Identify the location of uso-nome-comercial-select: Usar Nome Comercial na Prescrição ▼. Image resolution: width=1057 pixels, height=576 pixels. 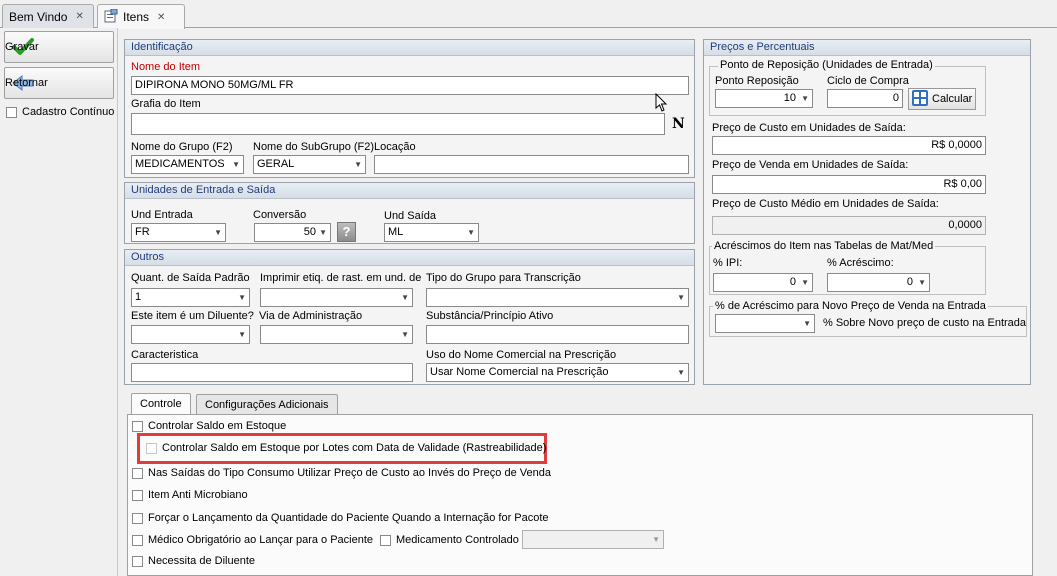
(557, 372).